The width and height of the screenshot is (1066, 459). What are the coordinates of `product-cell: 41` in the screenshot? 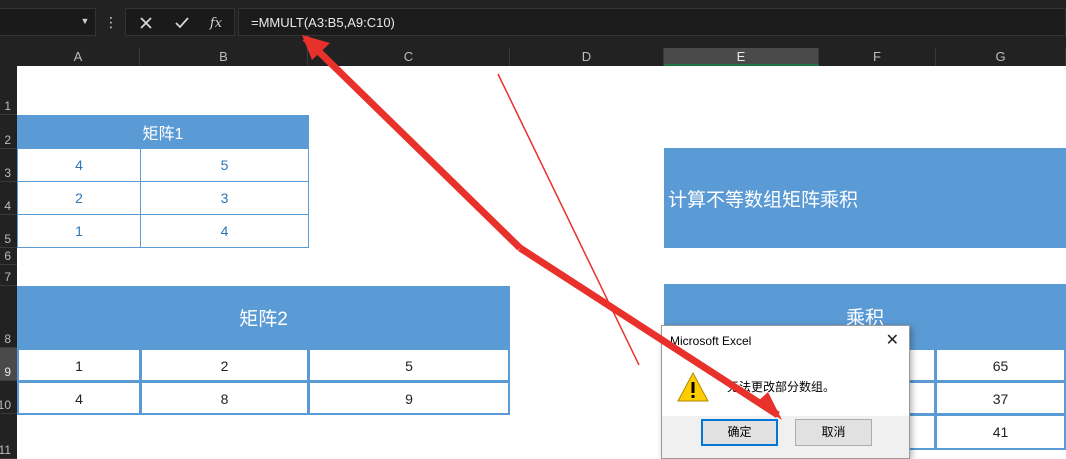 It's located at (1000, 432).